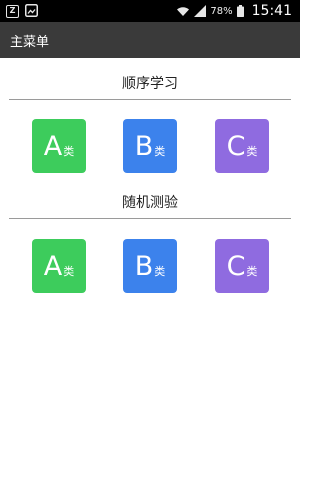 The image size is (320, 483). I want to click on section-title-sequential: 顺序学习, so click(150, 84).